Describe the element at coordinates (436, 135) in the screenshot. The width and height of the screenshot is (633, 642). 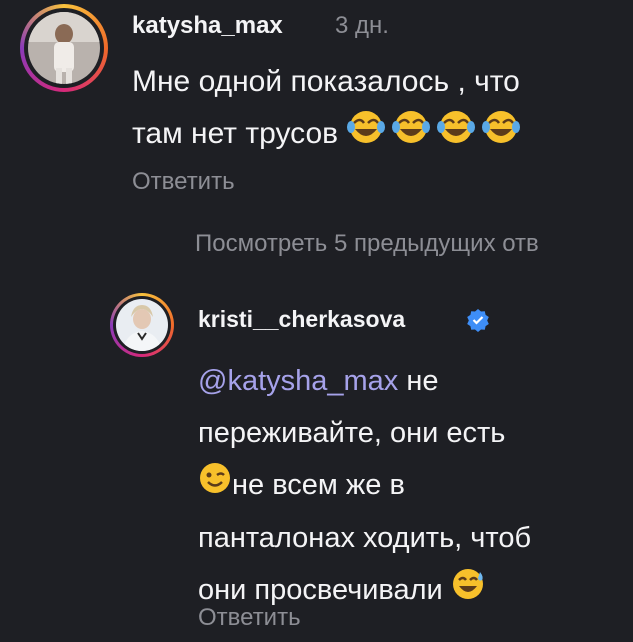
I see `laughing-tears-emoji-icon` at that location.